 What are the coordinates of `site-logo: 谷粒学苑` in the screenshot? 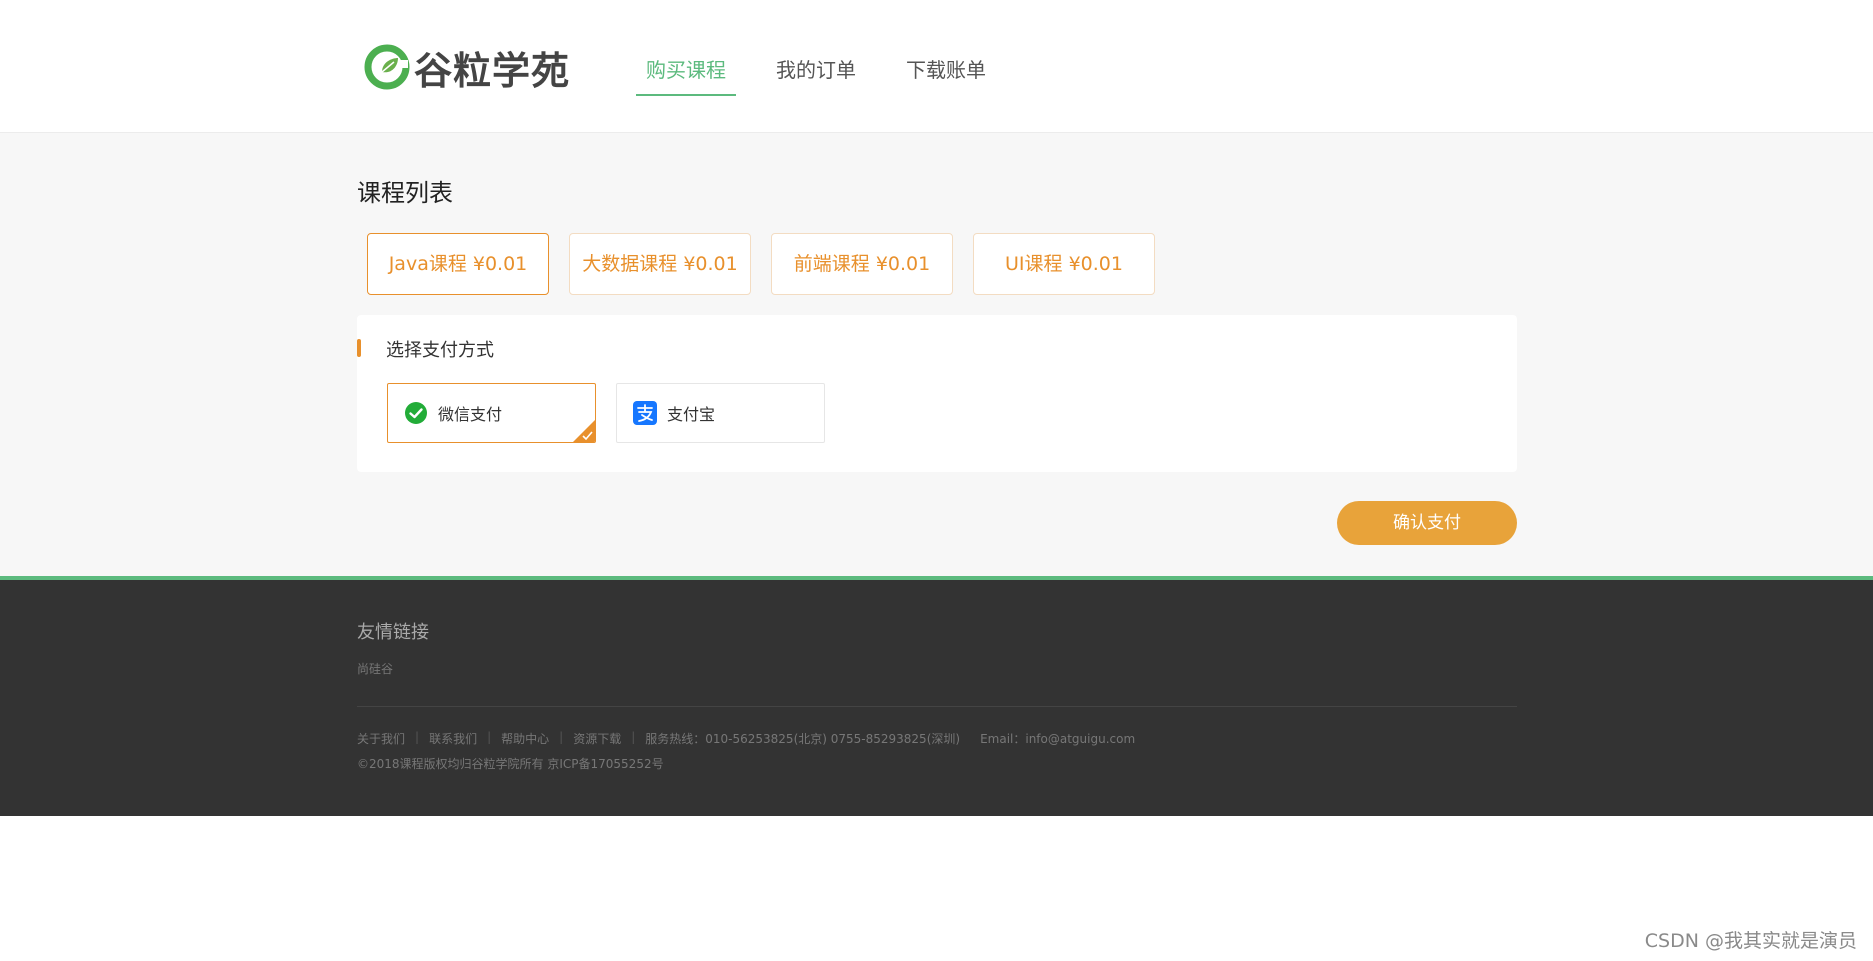 It's located at (467, 67).